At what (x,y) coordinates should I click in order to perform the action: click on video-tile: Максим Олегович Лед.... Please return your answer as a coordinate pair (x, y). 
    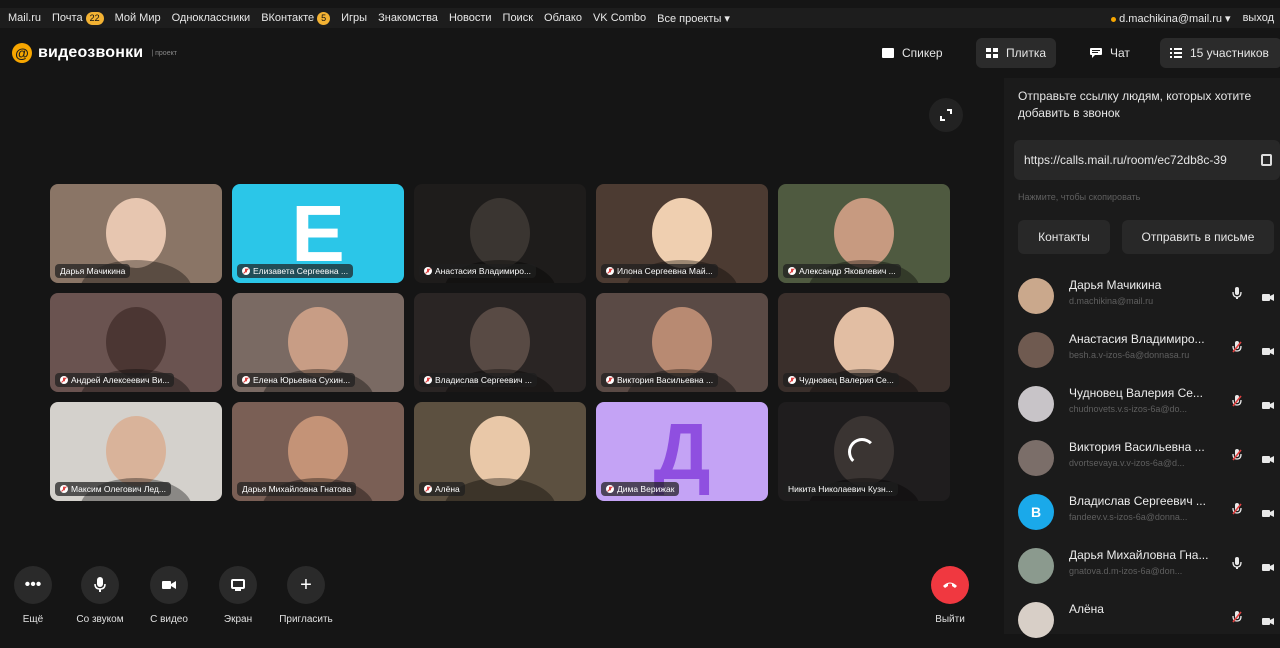
    Looking at the image, I should click on (136, 451).